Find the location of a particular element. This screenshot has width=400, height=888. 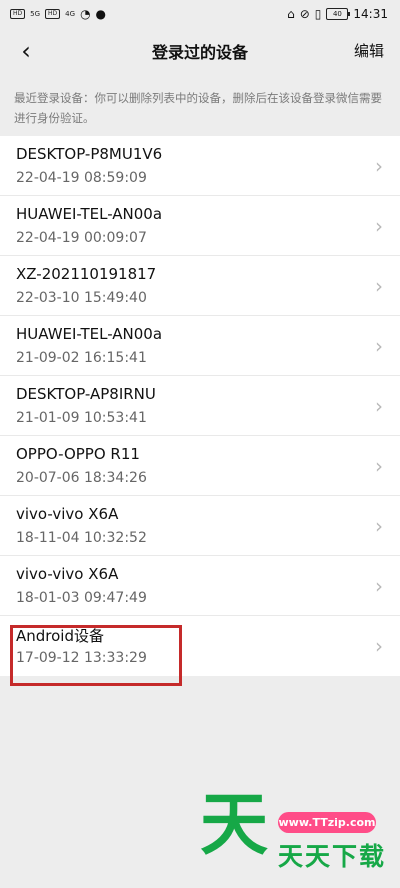

device-login-time: 18-01-03 09:47:49 is located at coordinates (81, 598).